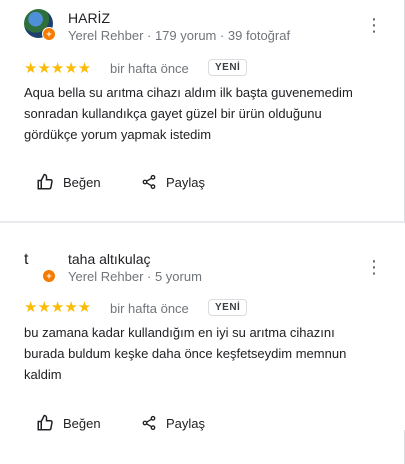 This screenshot has width=405, height=464. I want to click on reviewer-meta: Yerel Rehber · 5 yorum, so click(135, 276).